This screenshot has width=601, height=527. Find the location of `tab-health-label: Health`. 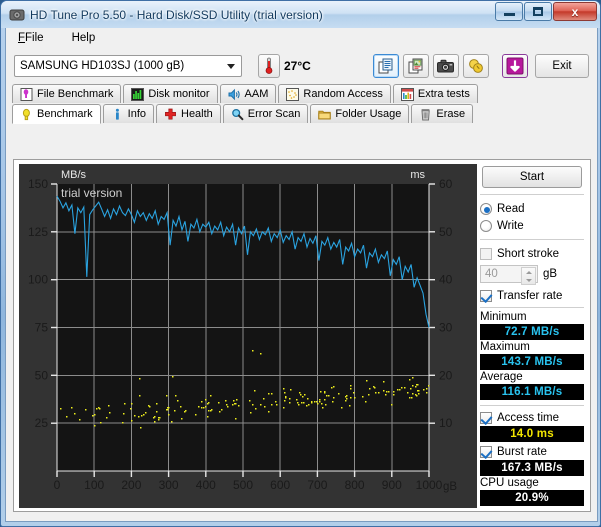

tab-health-label: Health is located at coordinates (197, 114).